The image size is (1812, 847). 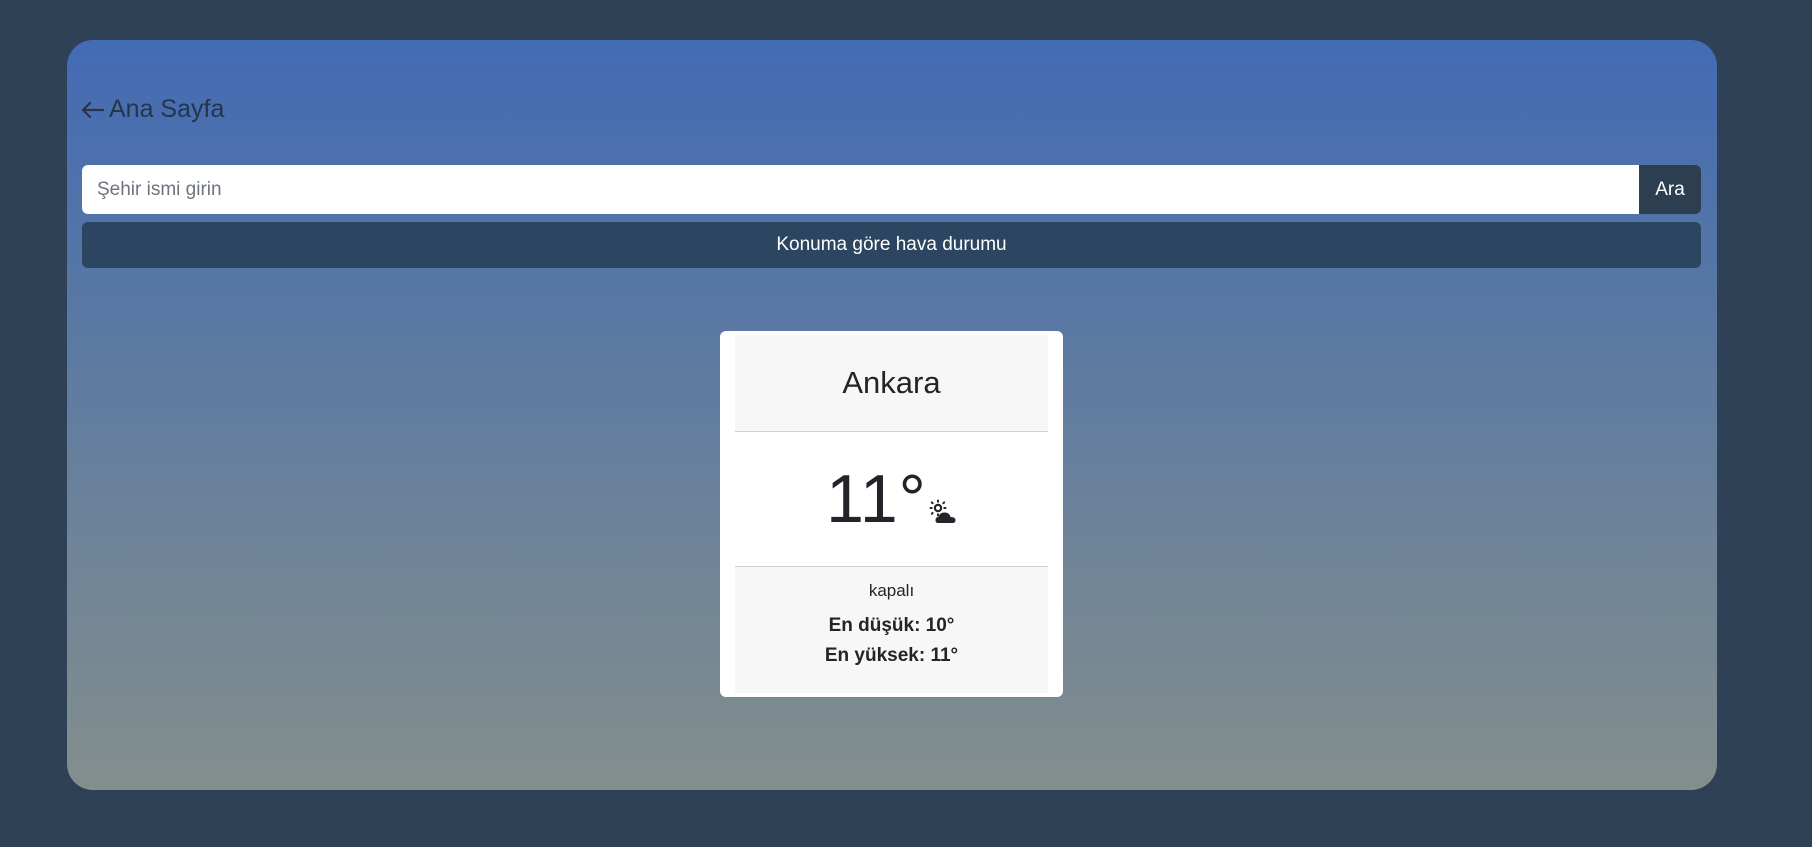 What do you see at coordinates (860, 189) in the screenshot?
I see `city-search-input` at bounding box center [860, 189].